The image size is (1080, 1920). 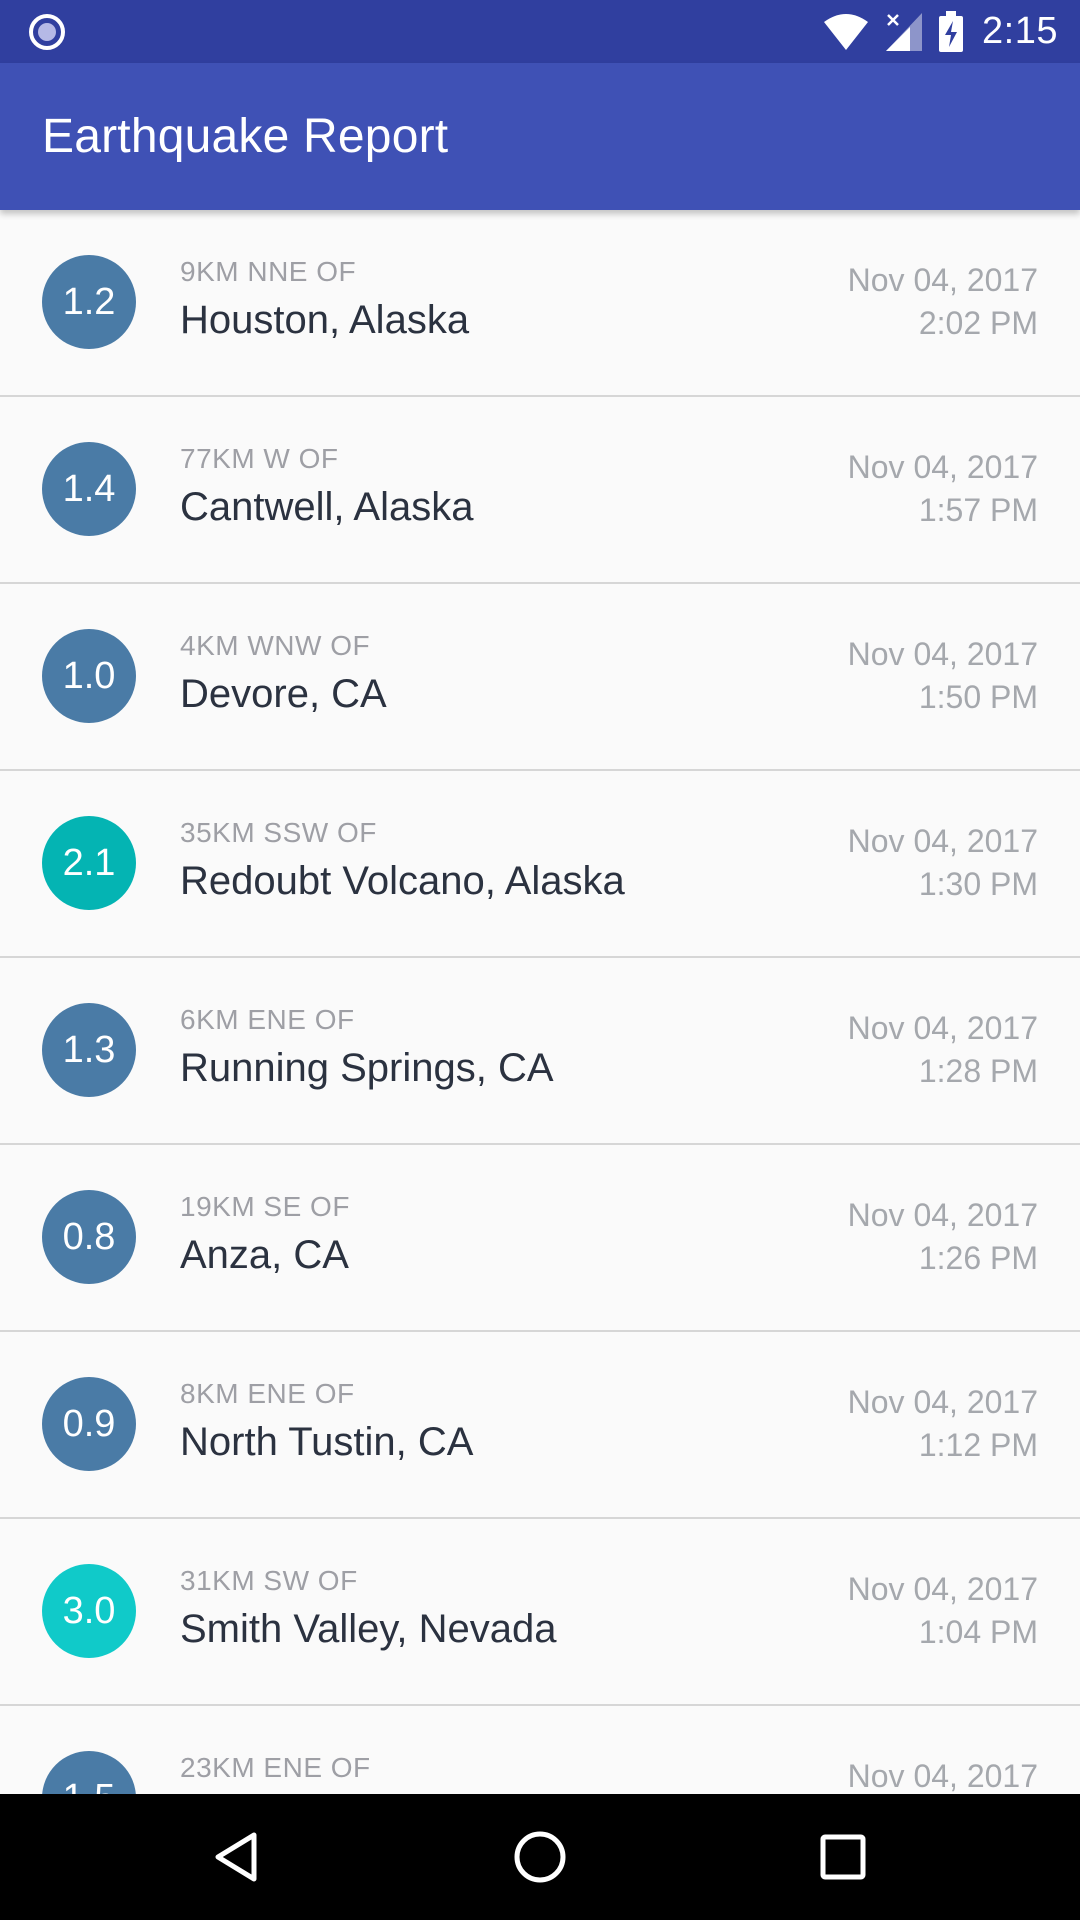 I want to click on magnitude-badge: 1.0, so click(x=89, y=676).